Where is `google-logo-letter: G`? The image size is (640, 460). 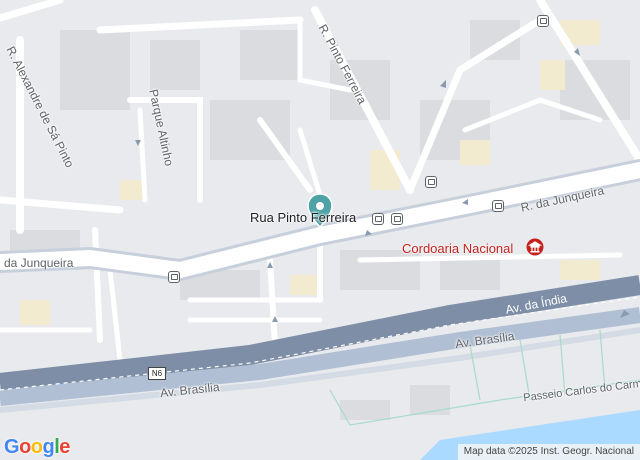
google-logo-letter: G is located at coordinates (12, 447).